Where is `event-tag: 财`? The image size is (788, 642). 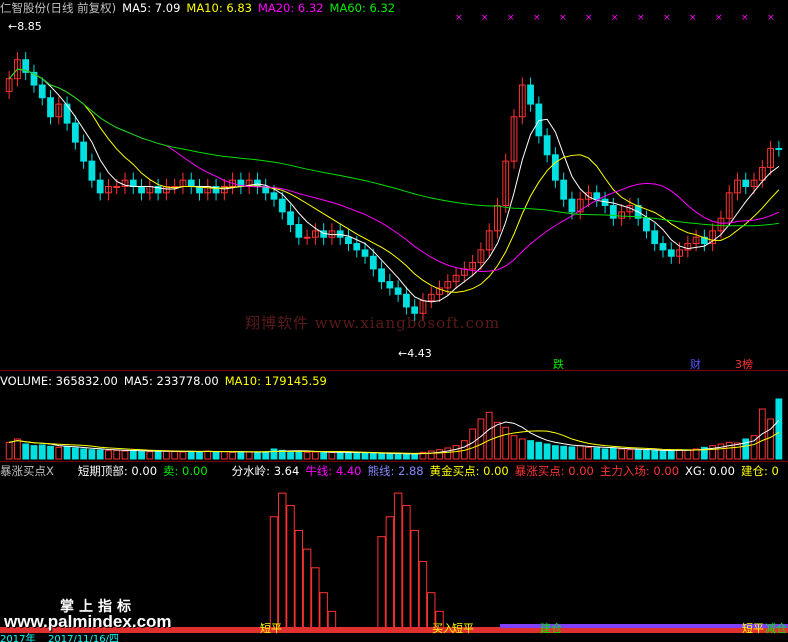
event-tag: 财 is located at coordinates (695, 363).